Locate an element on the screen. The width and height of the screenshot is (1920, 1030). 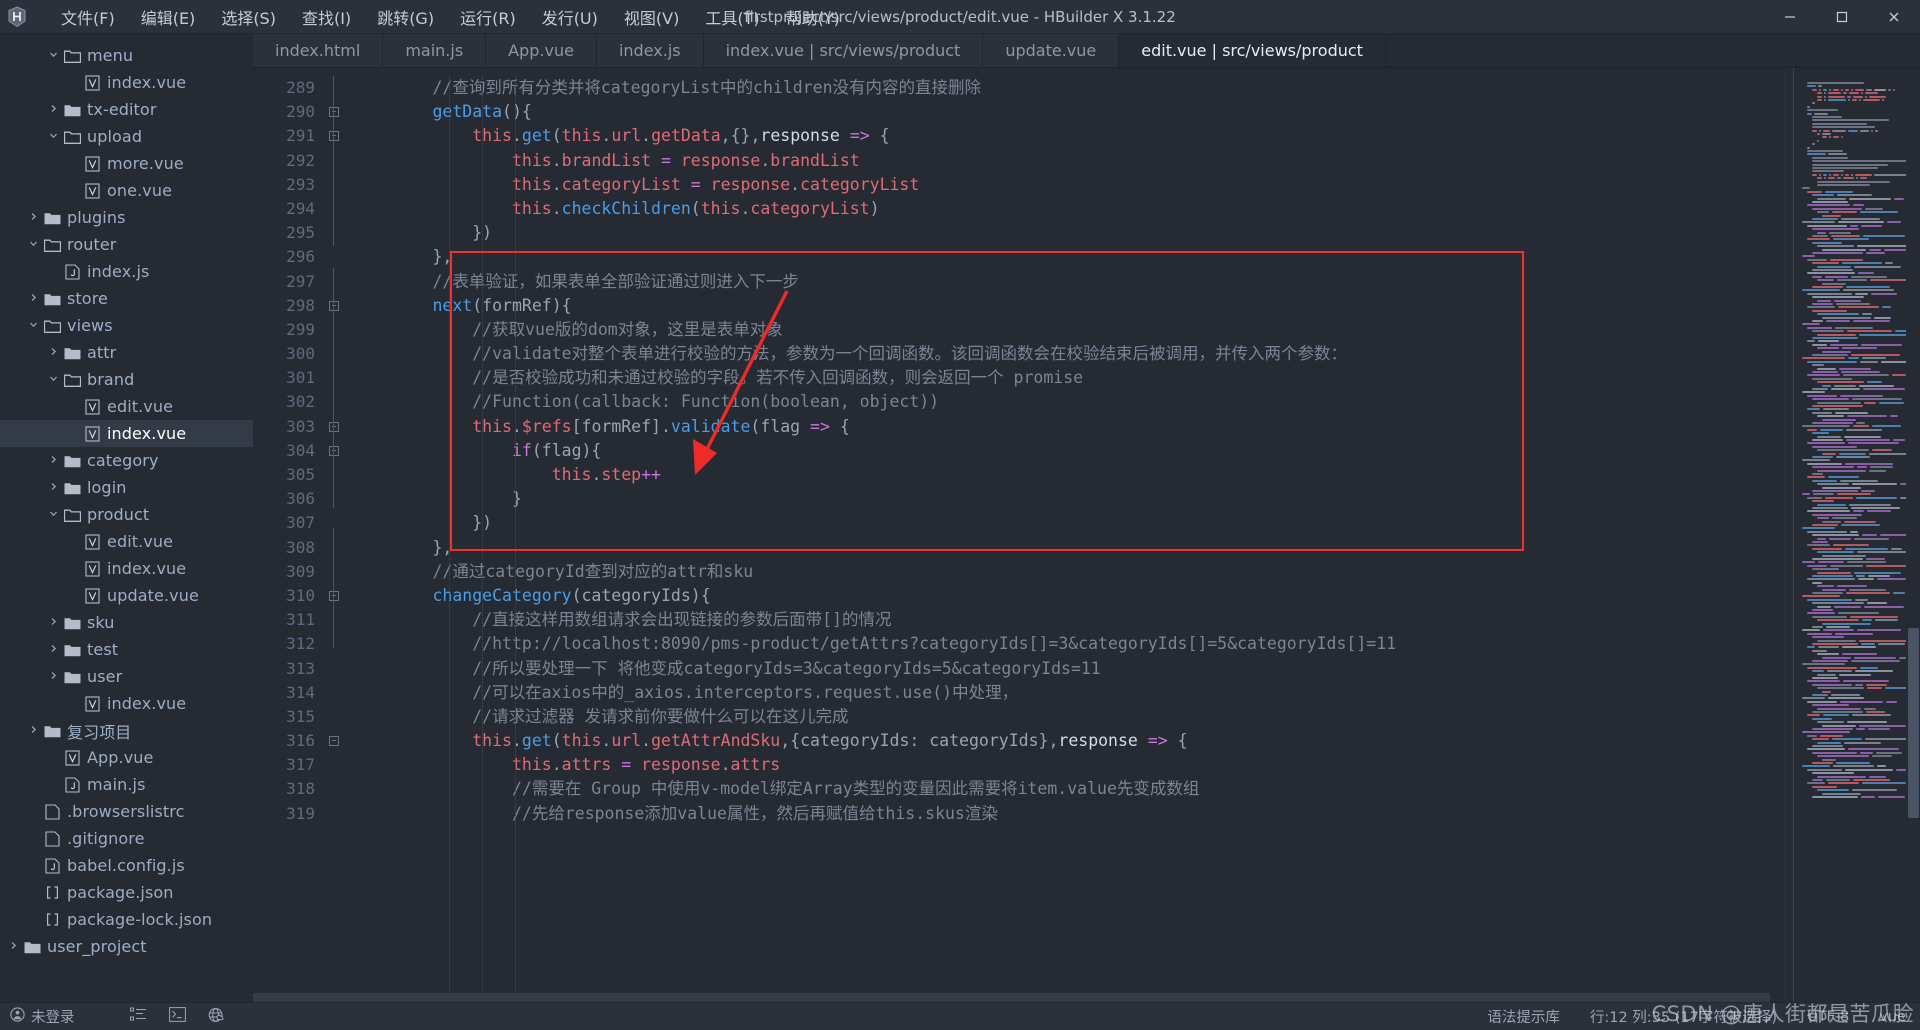
tree-item--gitignore: .gitignore is located at coordinates (126, 838).